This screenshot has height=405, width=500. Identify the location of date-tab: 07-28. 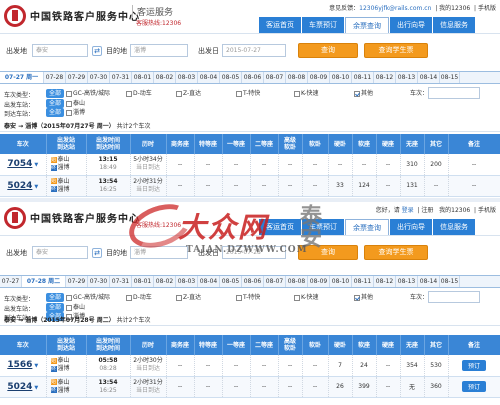
(55, 77).